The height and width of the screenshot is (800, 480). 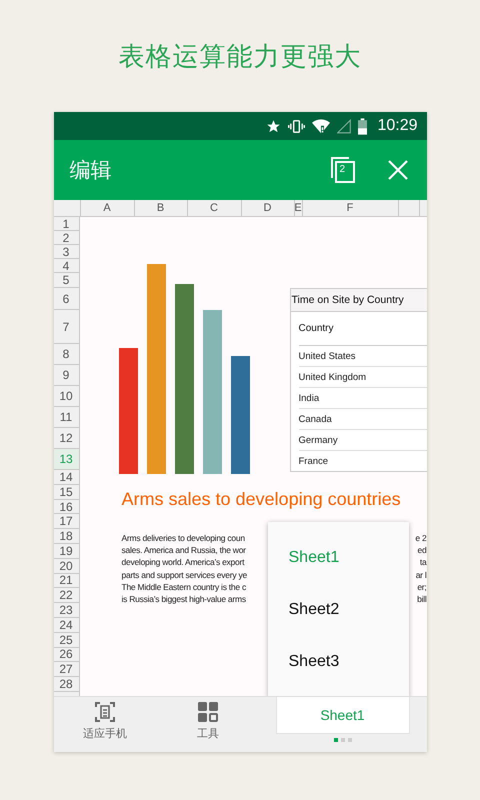 I want to click on row-label: 16, so click(x=66, y=507).